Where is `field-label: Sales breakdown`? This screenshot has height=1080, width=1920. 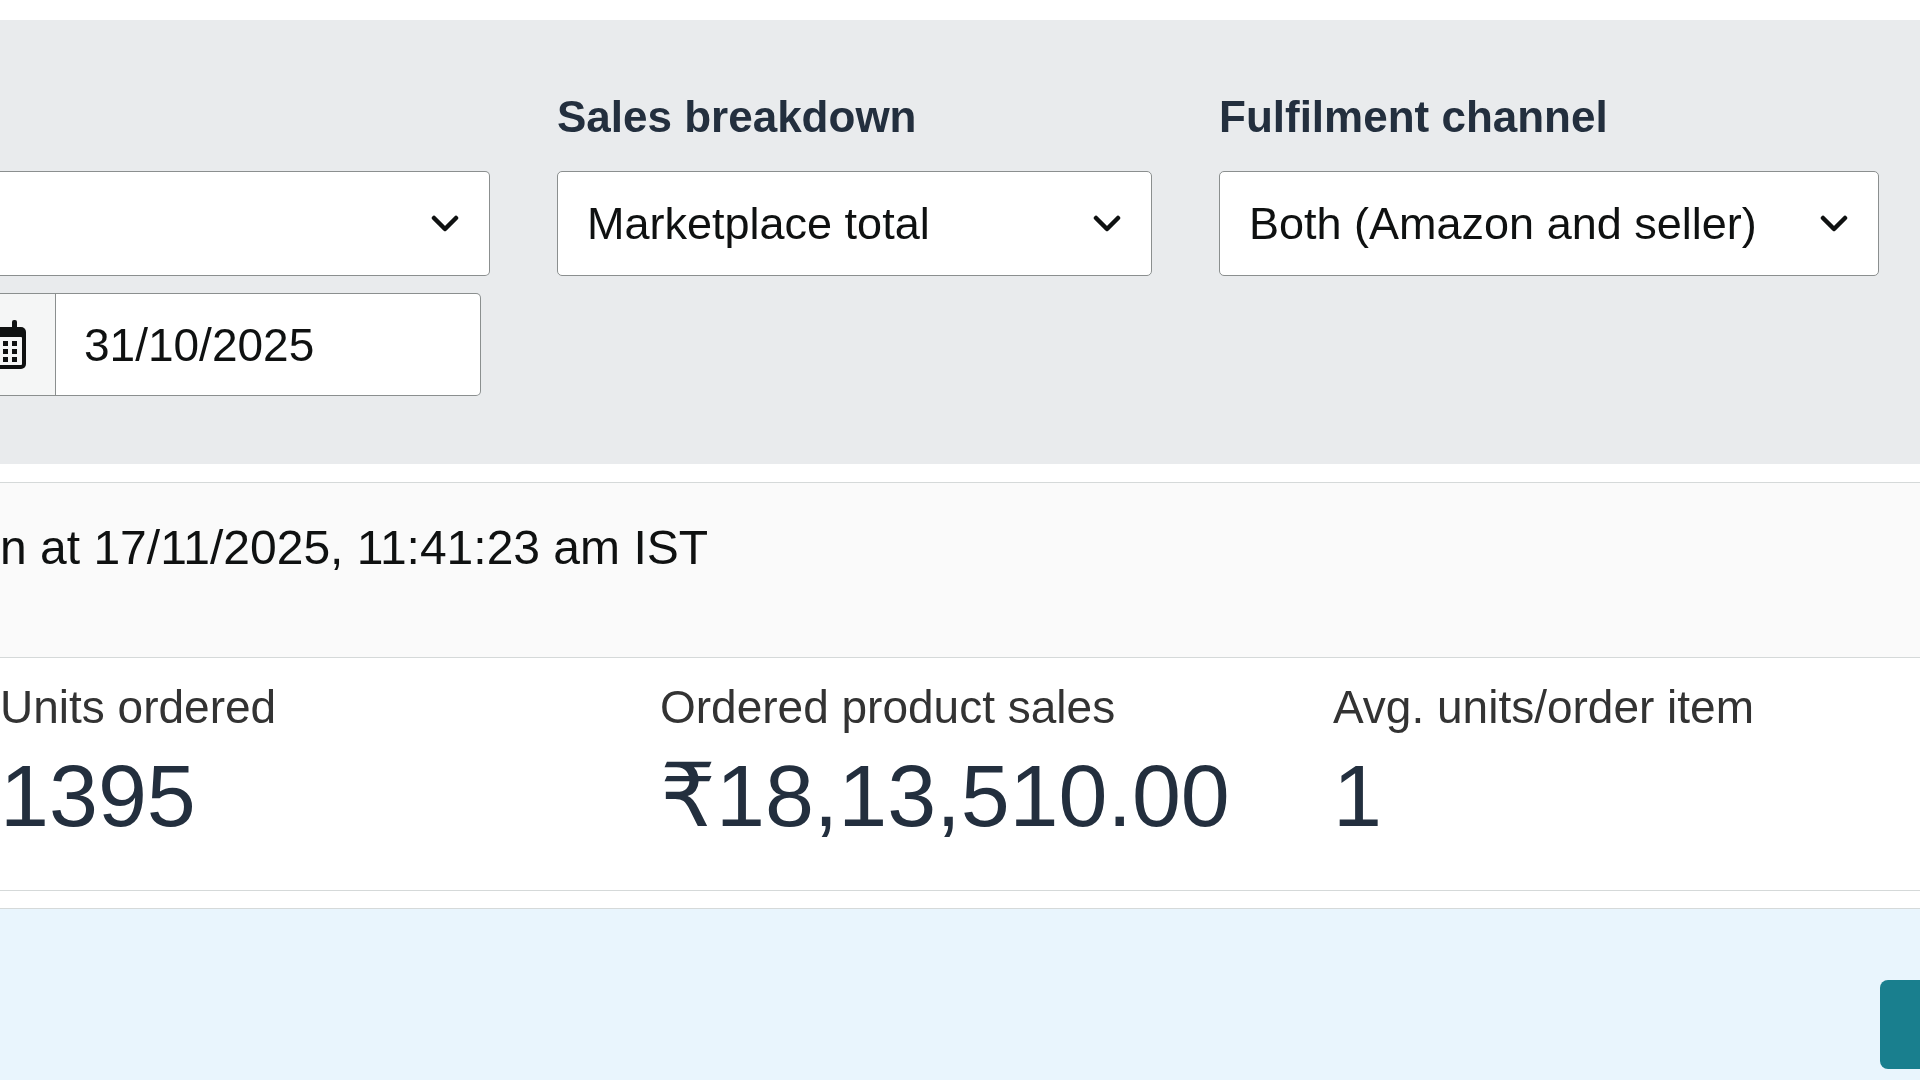
field-label: Sales breakdown is located at coordinates (737, 117).